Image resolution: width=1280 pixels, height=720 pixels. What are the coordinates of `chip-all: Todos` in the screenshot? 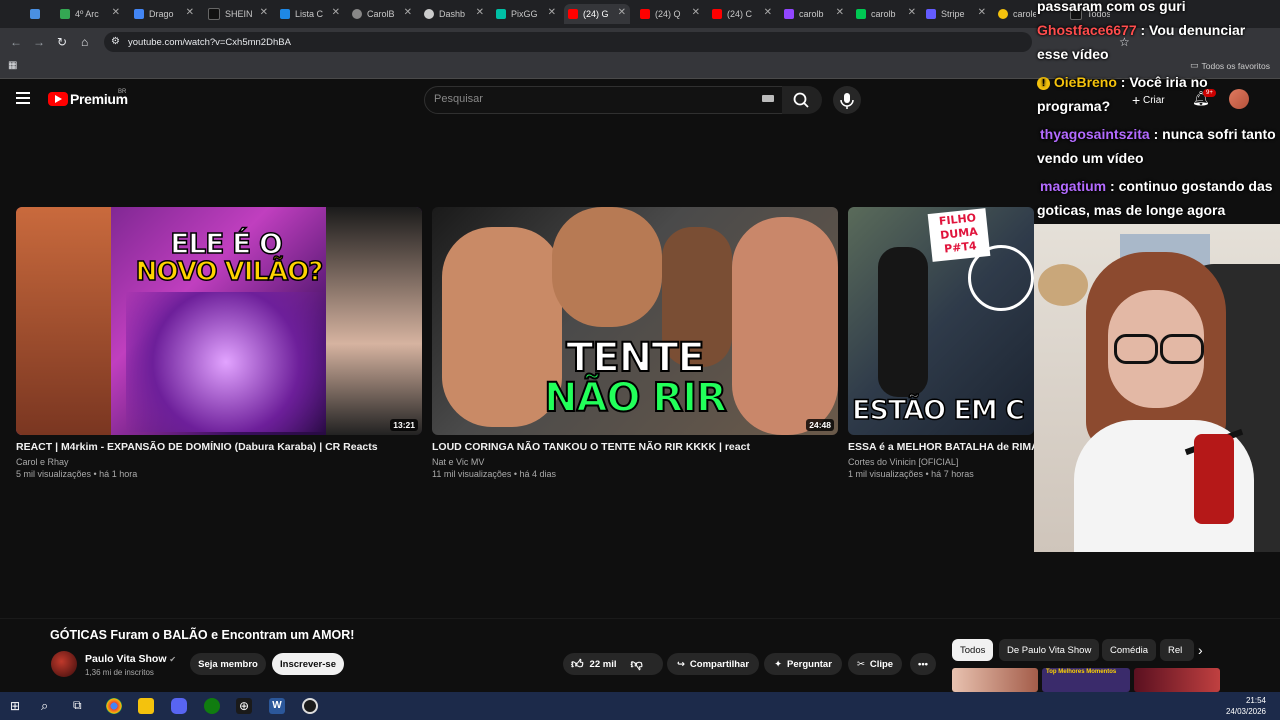 It's located at (973, 650).